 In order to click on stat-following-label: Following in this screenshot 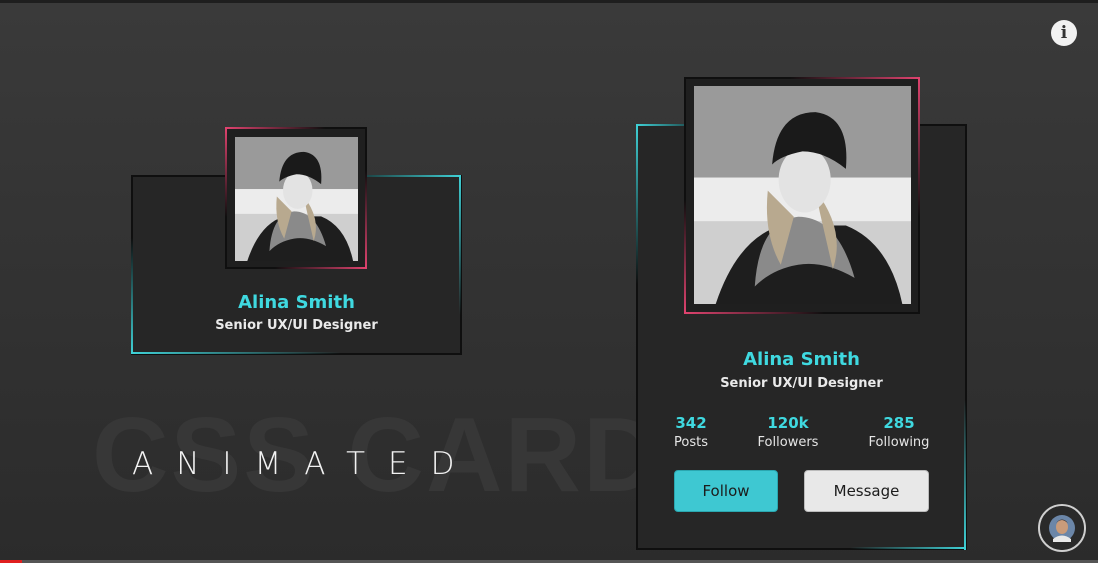, I will do `click(899, 442)`.